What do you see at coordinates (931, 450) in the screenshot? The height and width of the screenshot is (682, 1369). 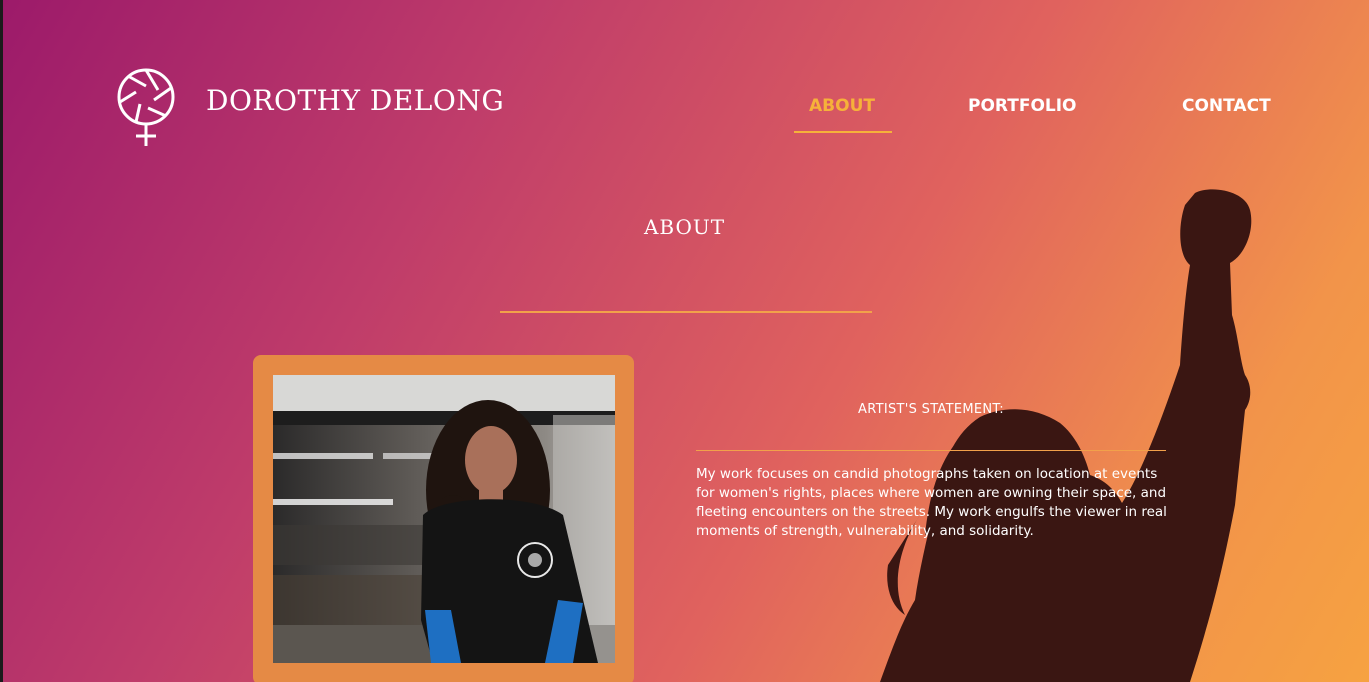 I see `statement-divider` at bounding box center [931, 450].